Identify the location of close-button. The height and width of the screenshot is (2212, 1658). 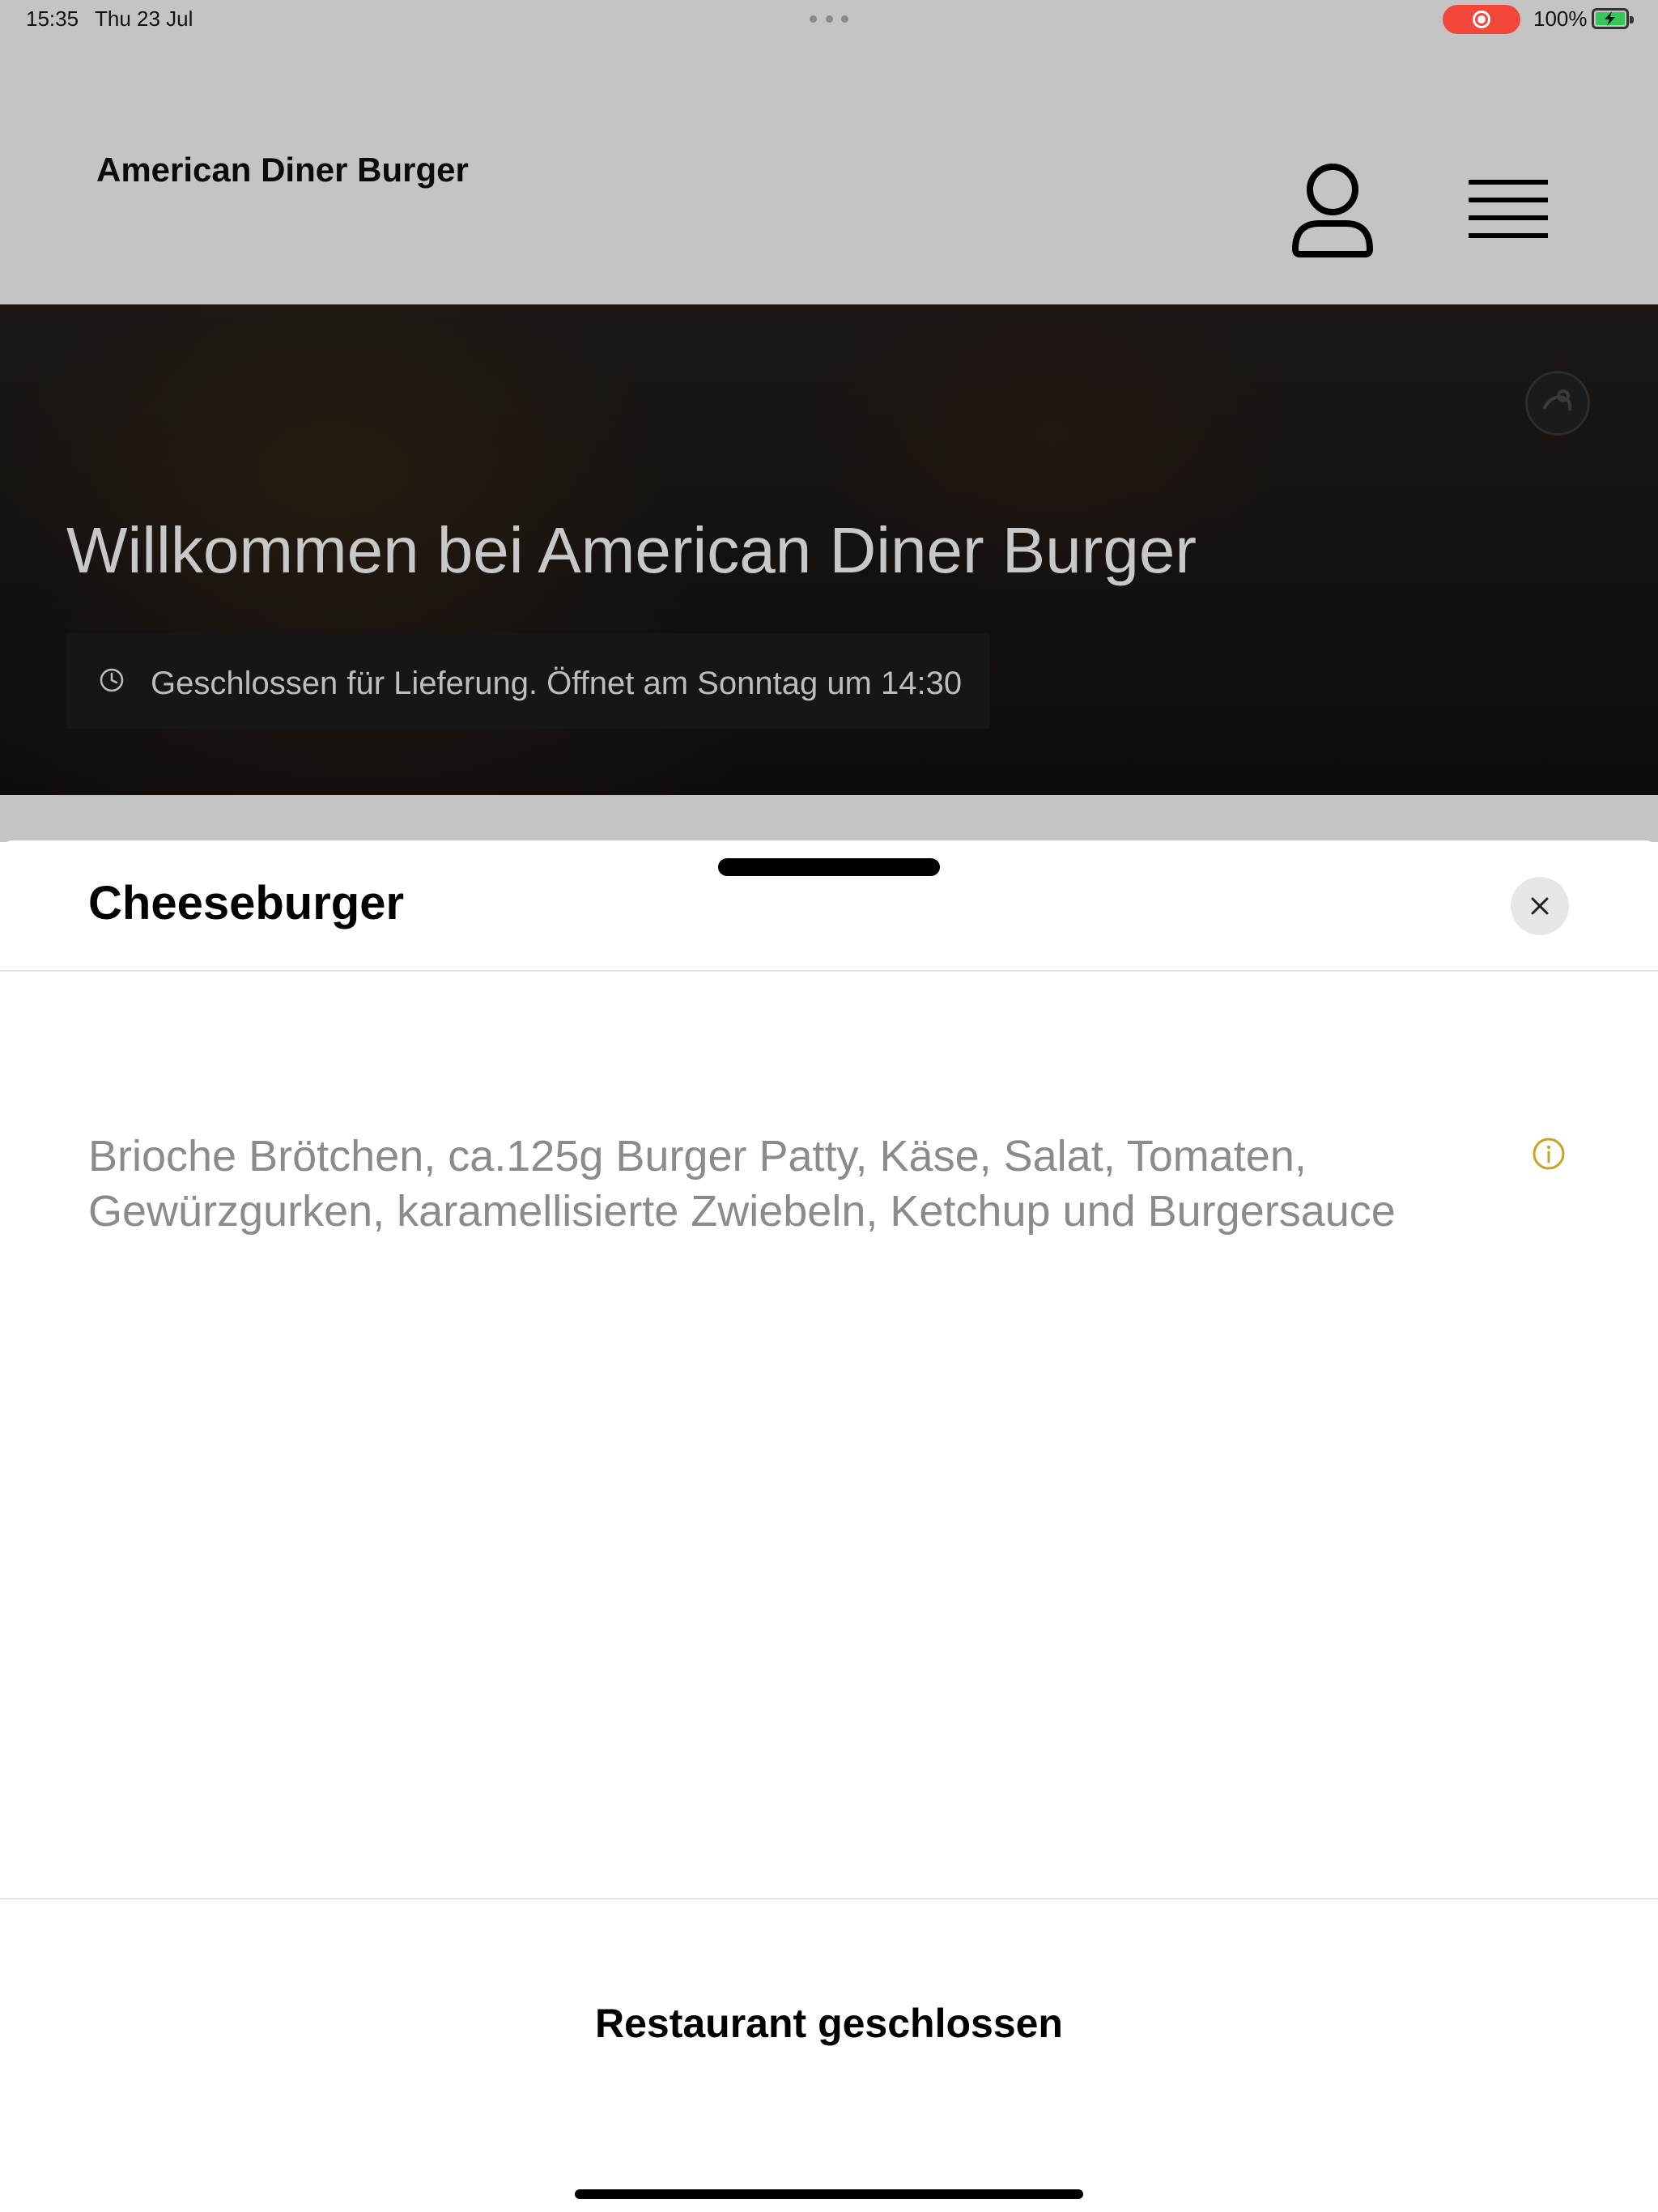
(1540, 906).